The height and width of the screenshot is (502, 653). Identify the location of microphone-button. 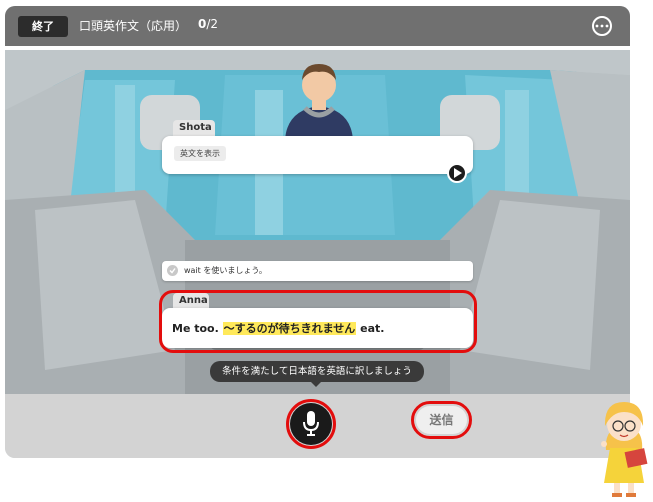
(311, 424).